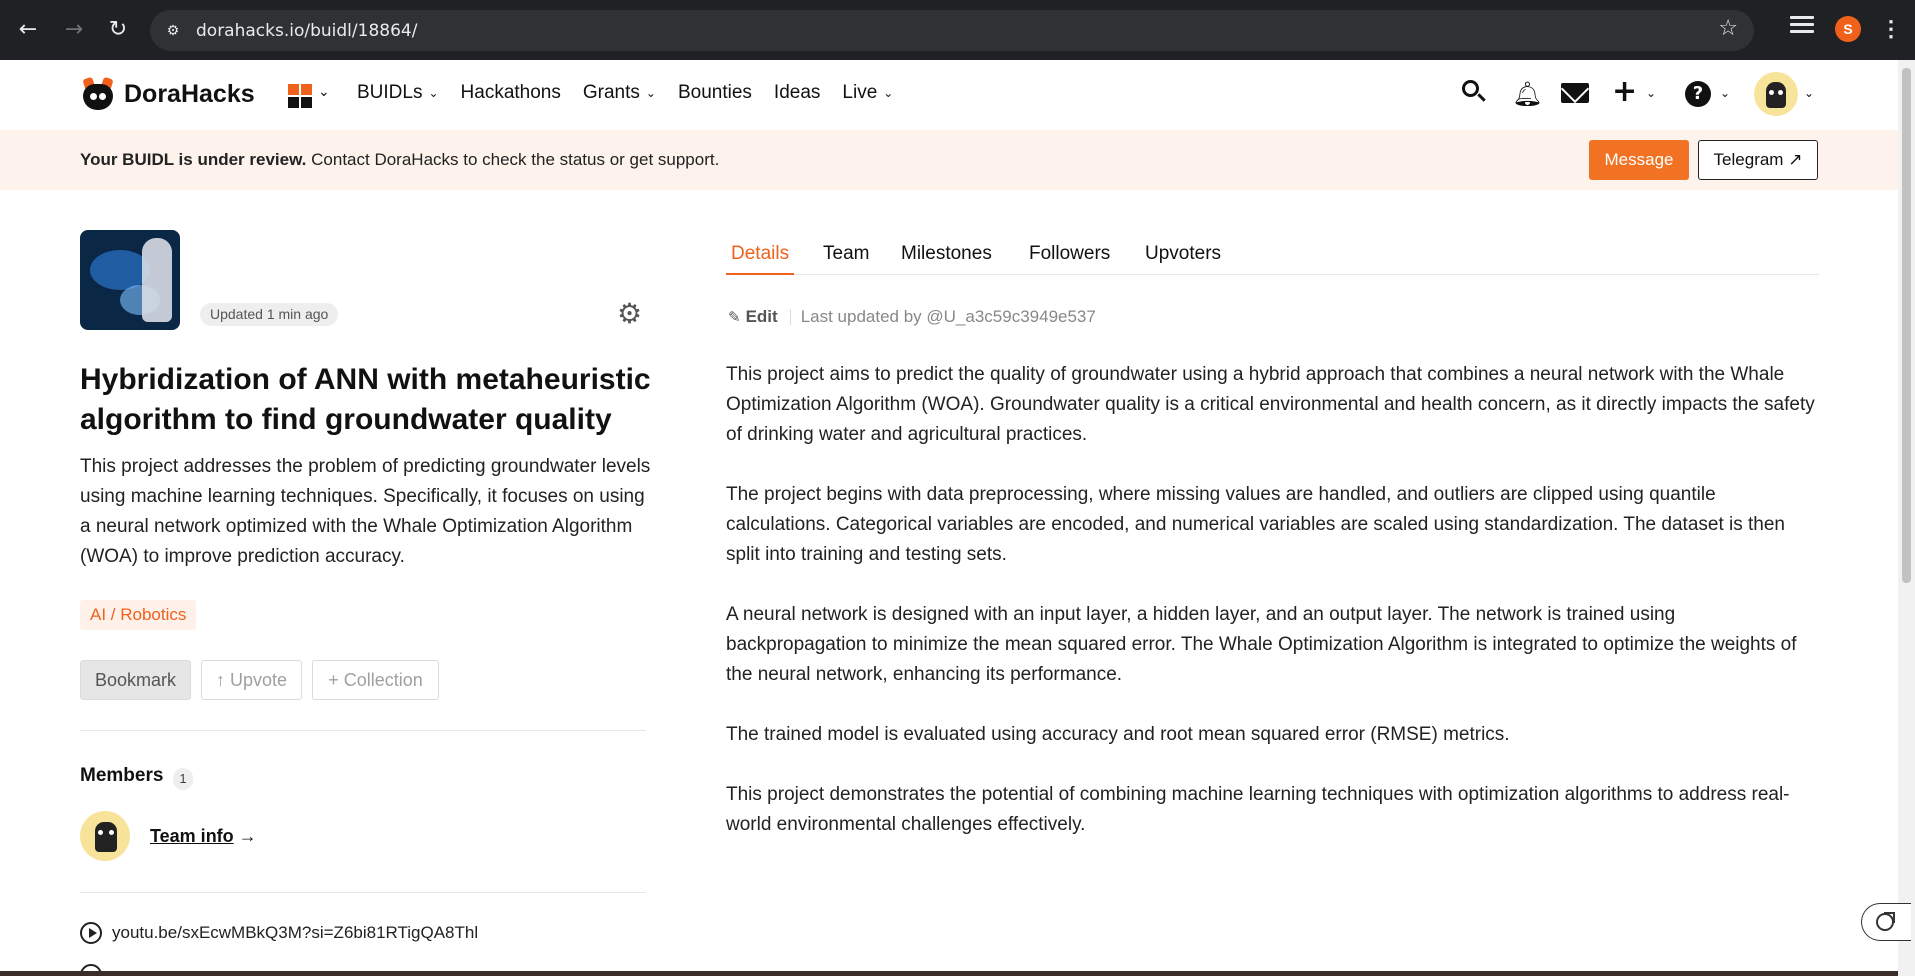 The height and width of the screenshot is (976, 1915). Describe the element at coordinates (1776, 94) in the screenshot. I see `user-avatar` at that location.